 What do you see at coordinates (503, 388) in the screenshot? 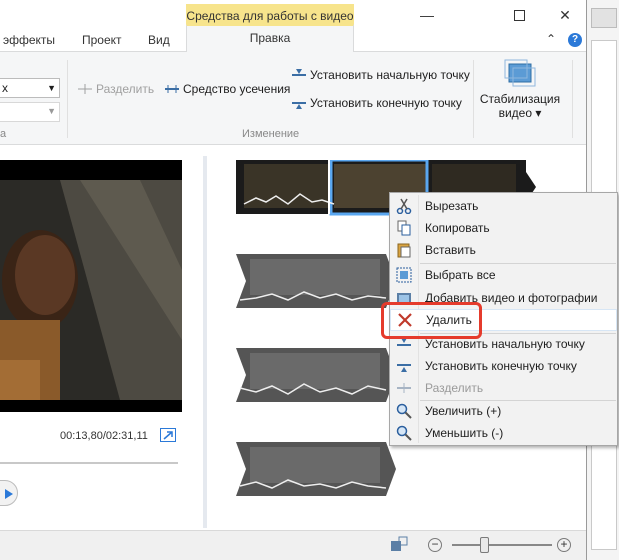
I see `menu-item-split: Разделить` at bounding box center [503, 388].